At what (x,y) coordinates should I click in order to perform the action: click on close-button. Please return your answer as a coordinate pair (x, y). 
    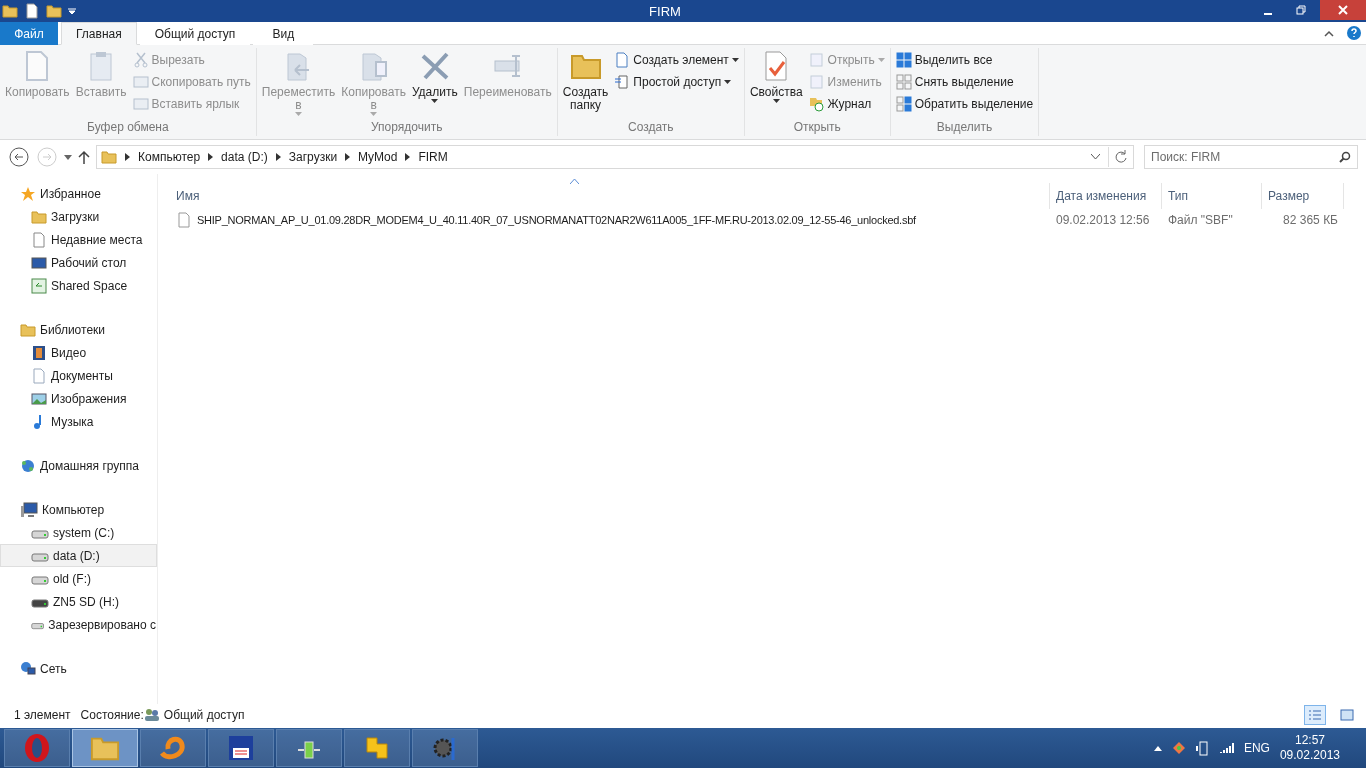
    Looking at the image, I should click on (1343, 10).